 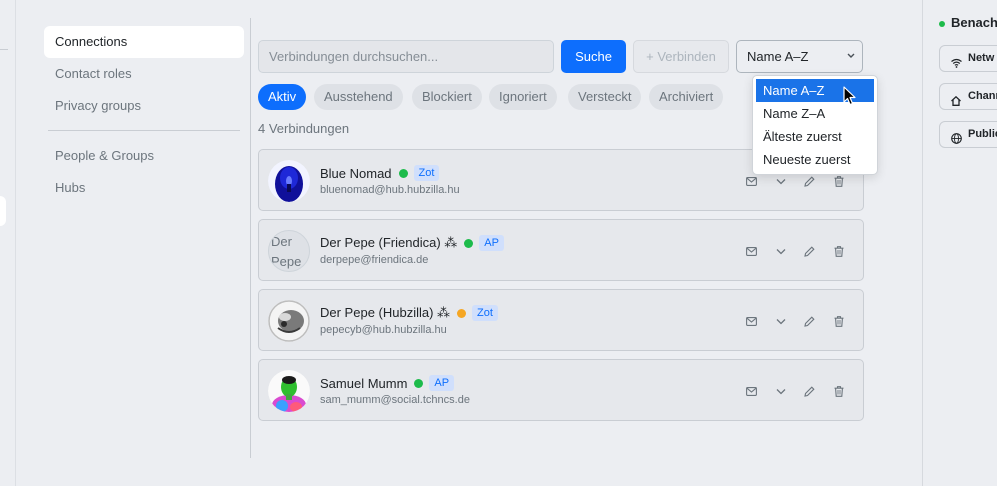 I want to click on globe-icon, so click(x=956, y=141).